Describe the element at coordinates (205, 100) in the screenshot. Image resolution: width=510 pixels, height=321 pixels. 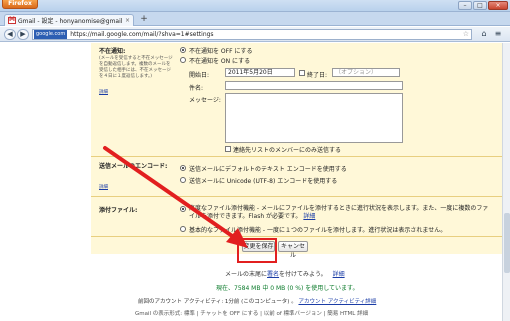
I see `message-label: メッセージ:` at that location.